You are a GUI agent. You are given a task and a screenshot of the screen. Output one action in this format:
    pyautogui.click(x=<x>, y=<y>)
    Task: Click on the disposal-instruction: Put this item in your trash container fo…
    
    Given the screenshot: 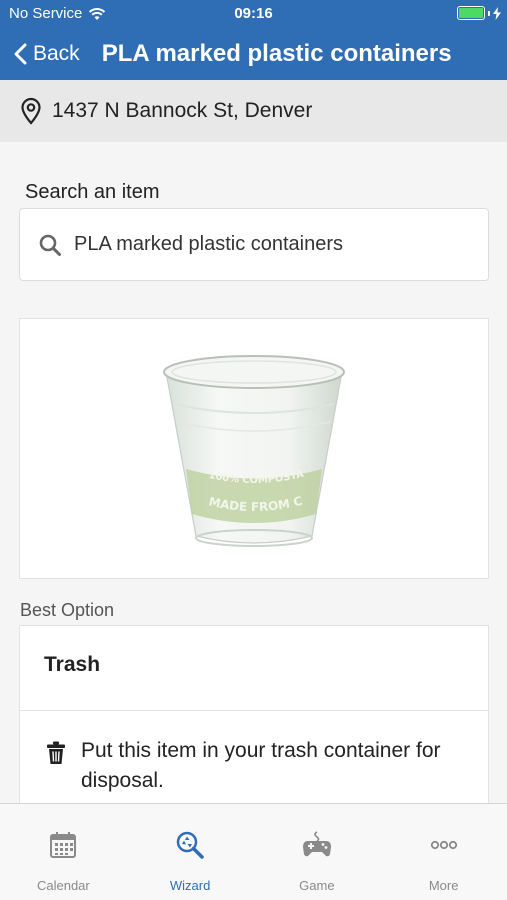 What is the action you would take?
    pyautogui.click(x=261, y=765)
    